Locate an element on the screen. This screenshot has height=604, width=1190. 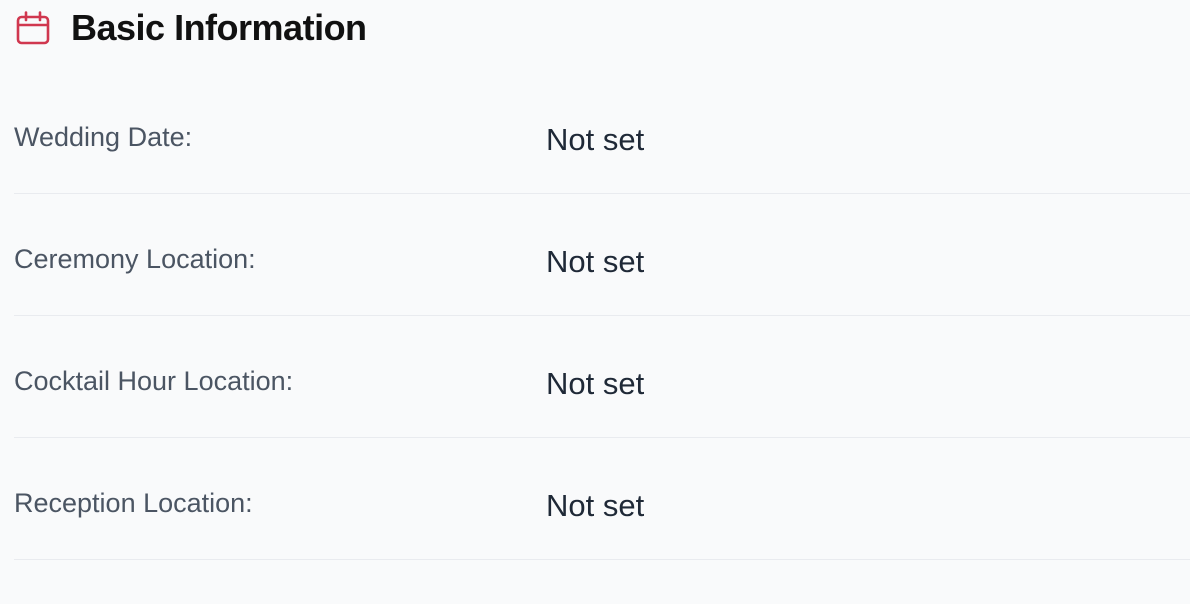
section-title: Basic Information is located at coordinates (219, 27).